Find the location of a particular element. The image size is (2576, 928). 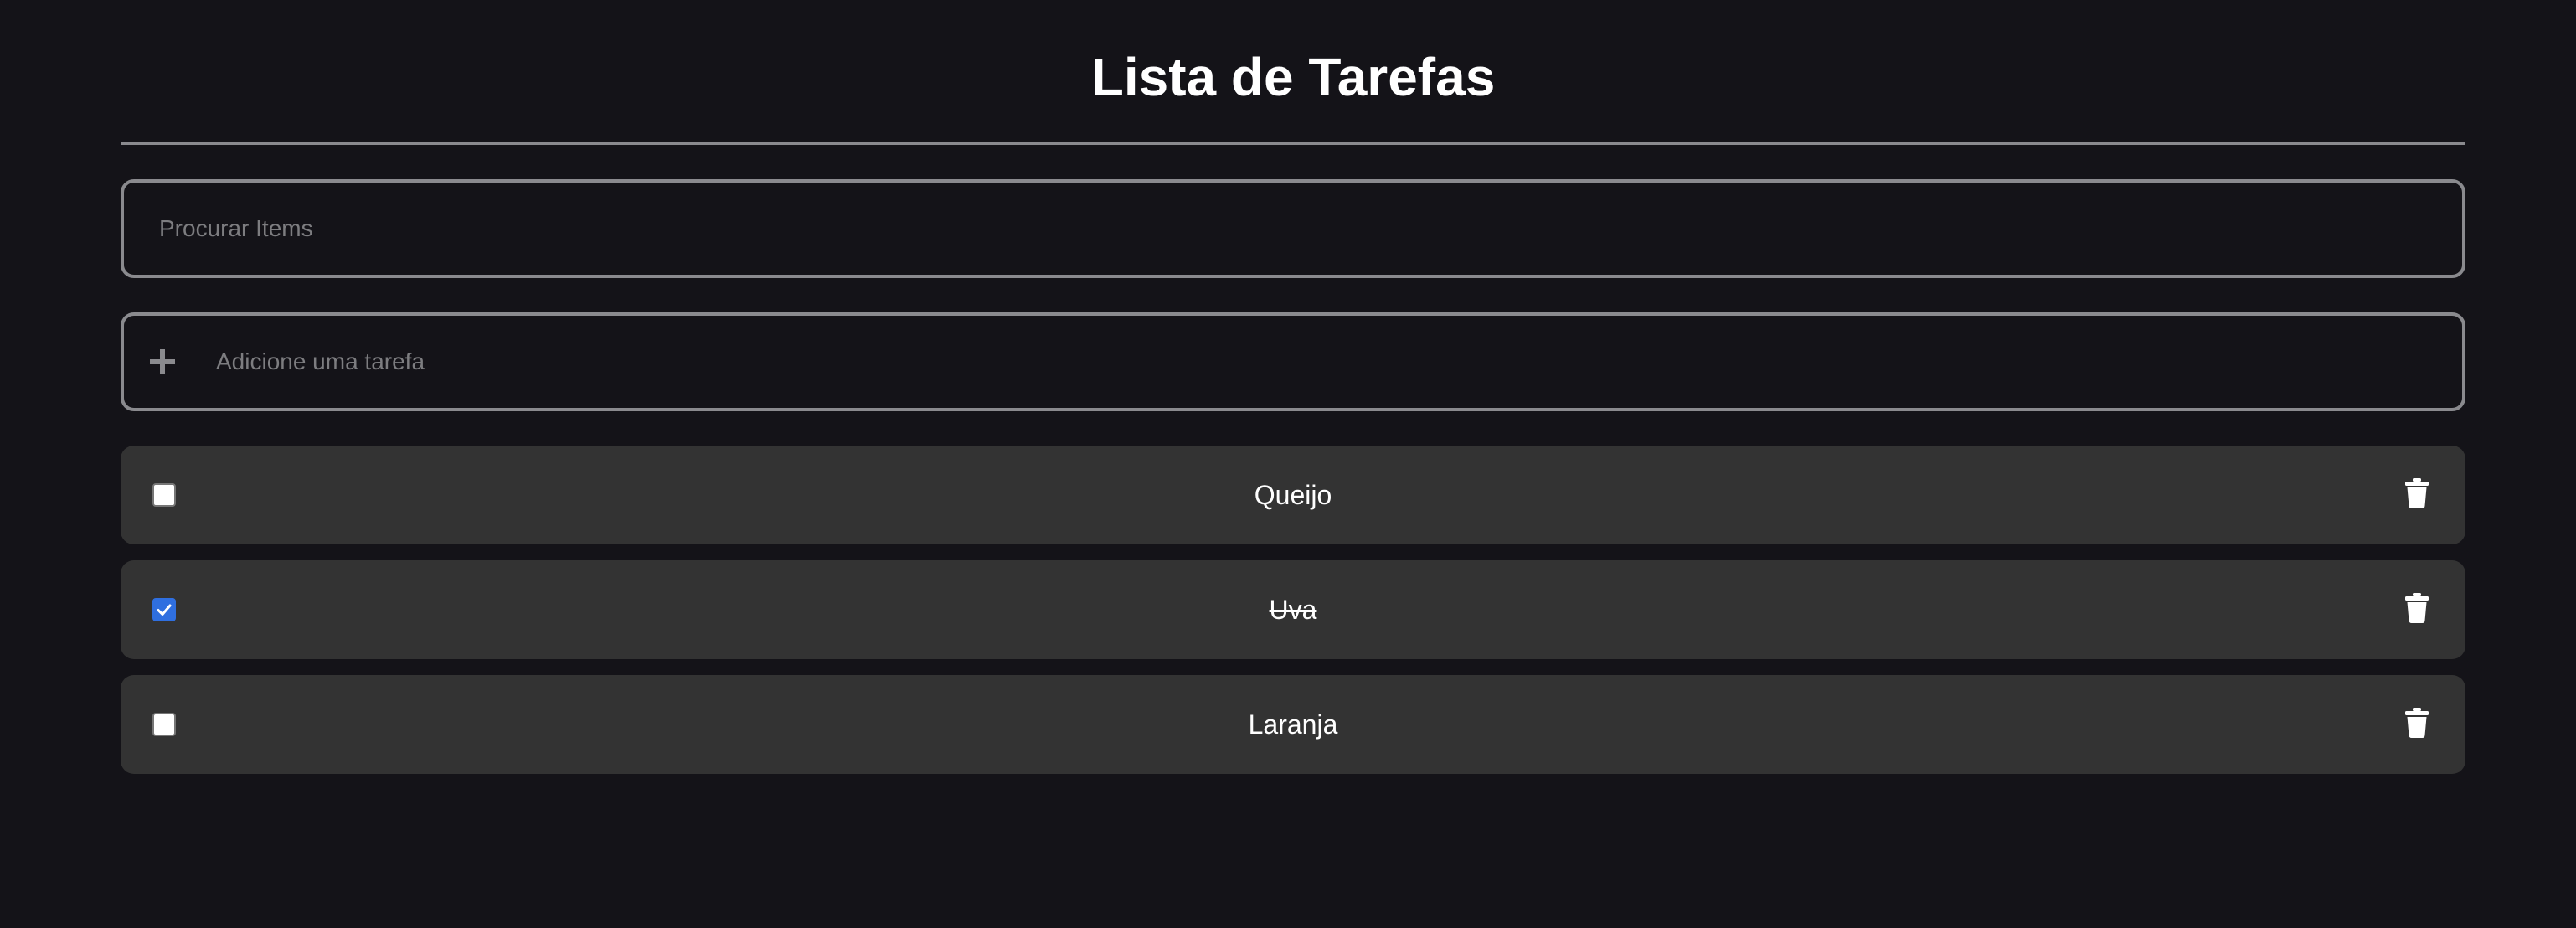

task-item-queijo: Queijo is located at coordinates (1293, 495).